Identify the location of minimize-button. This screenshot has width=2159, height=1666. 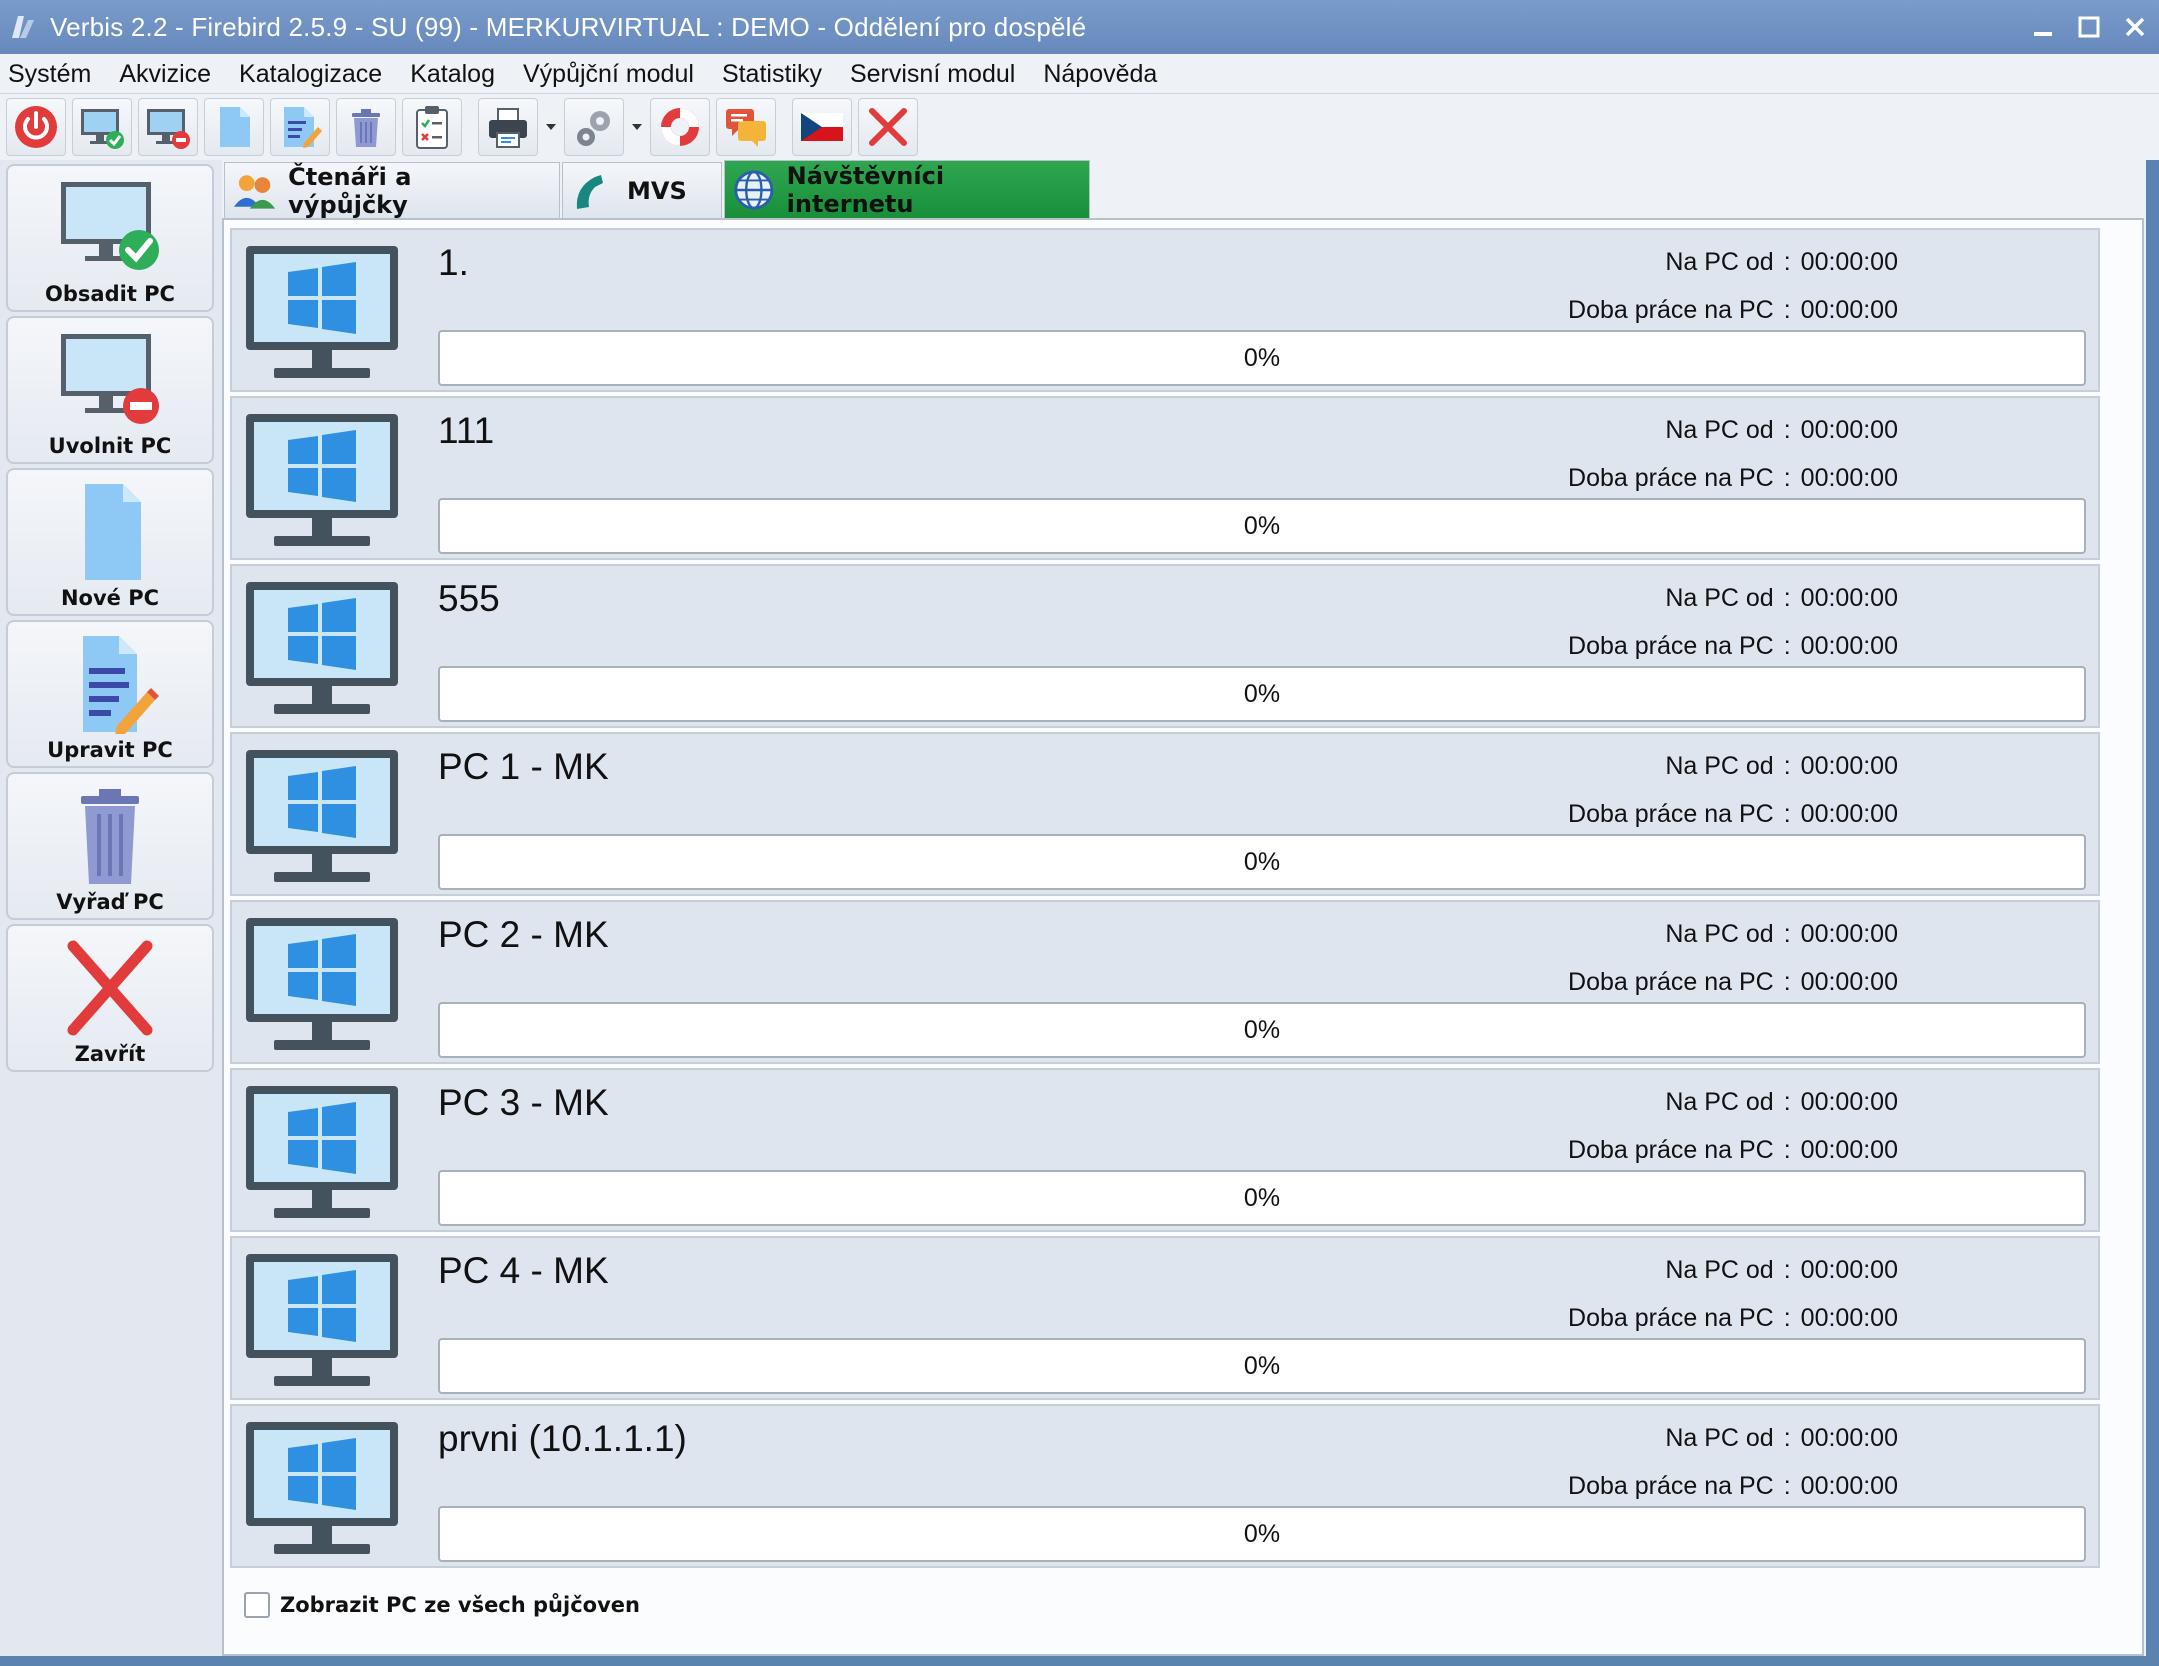
(2043, 27).